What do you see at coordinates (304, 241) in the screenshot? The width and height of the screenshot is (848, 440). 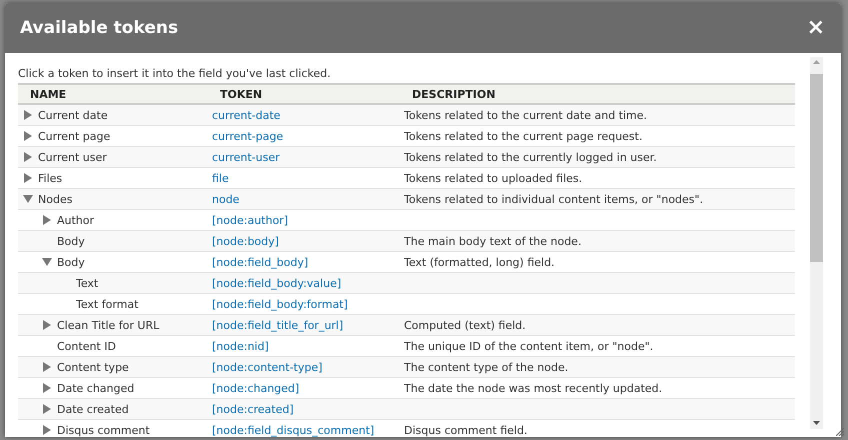 I see `token-link: [node:body]` at bounding box center [304, 241].